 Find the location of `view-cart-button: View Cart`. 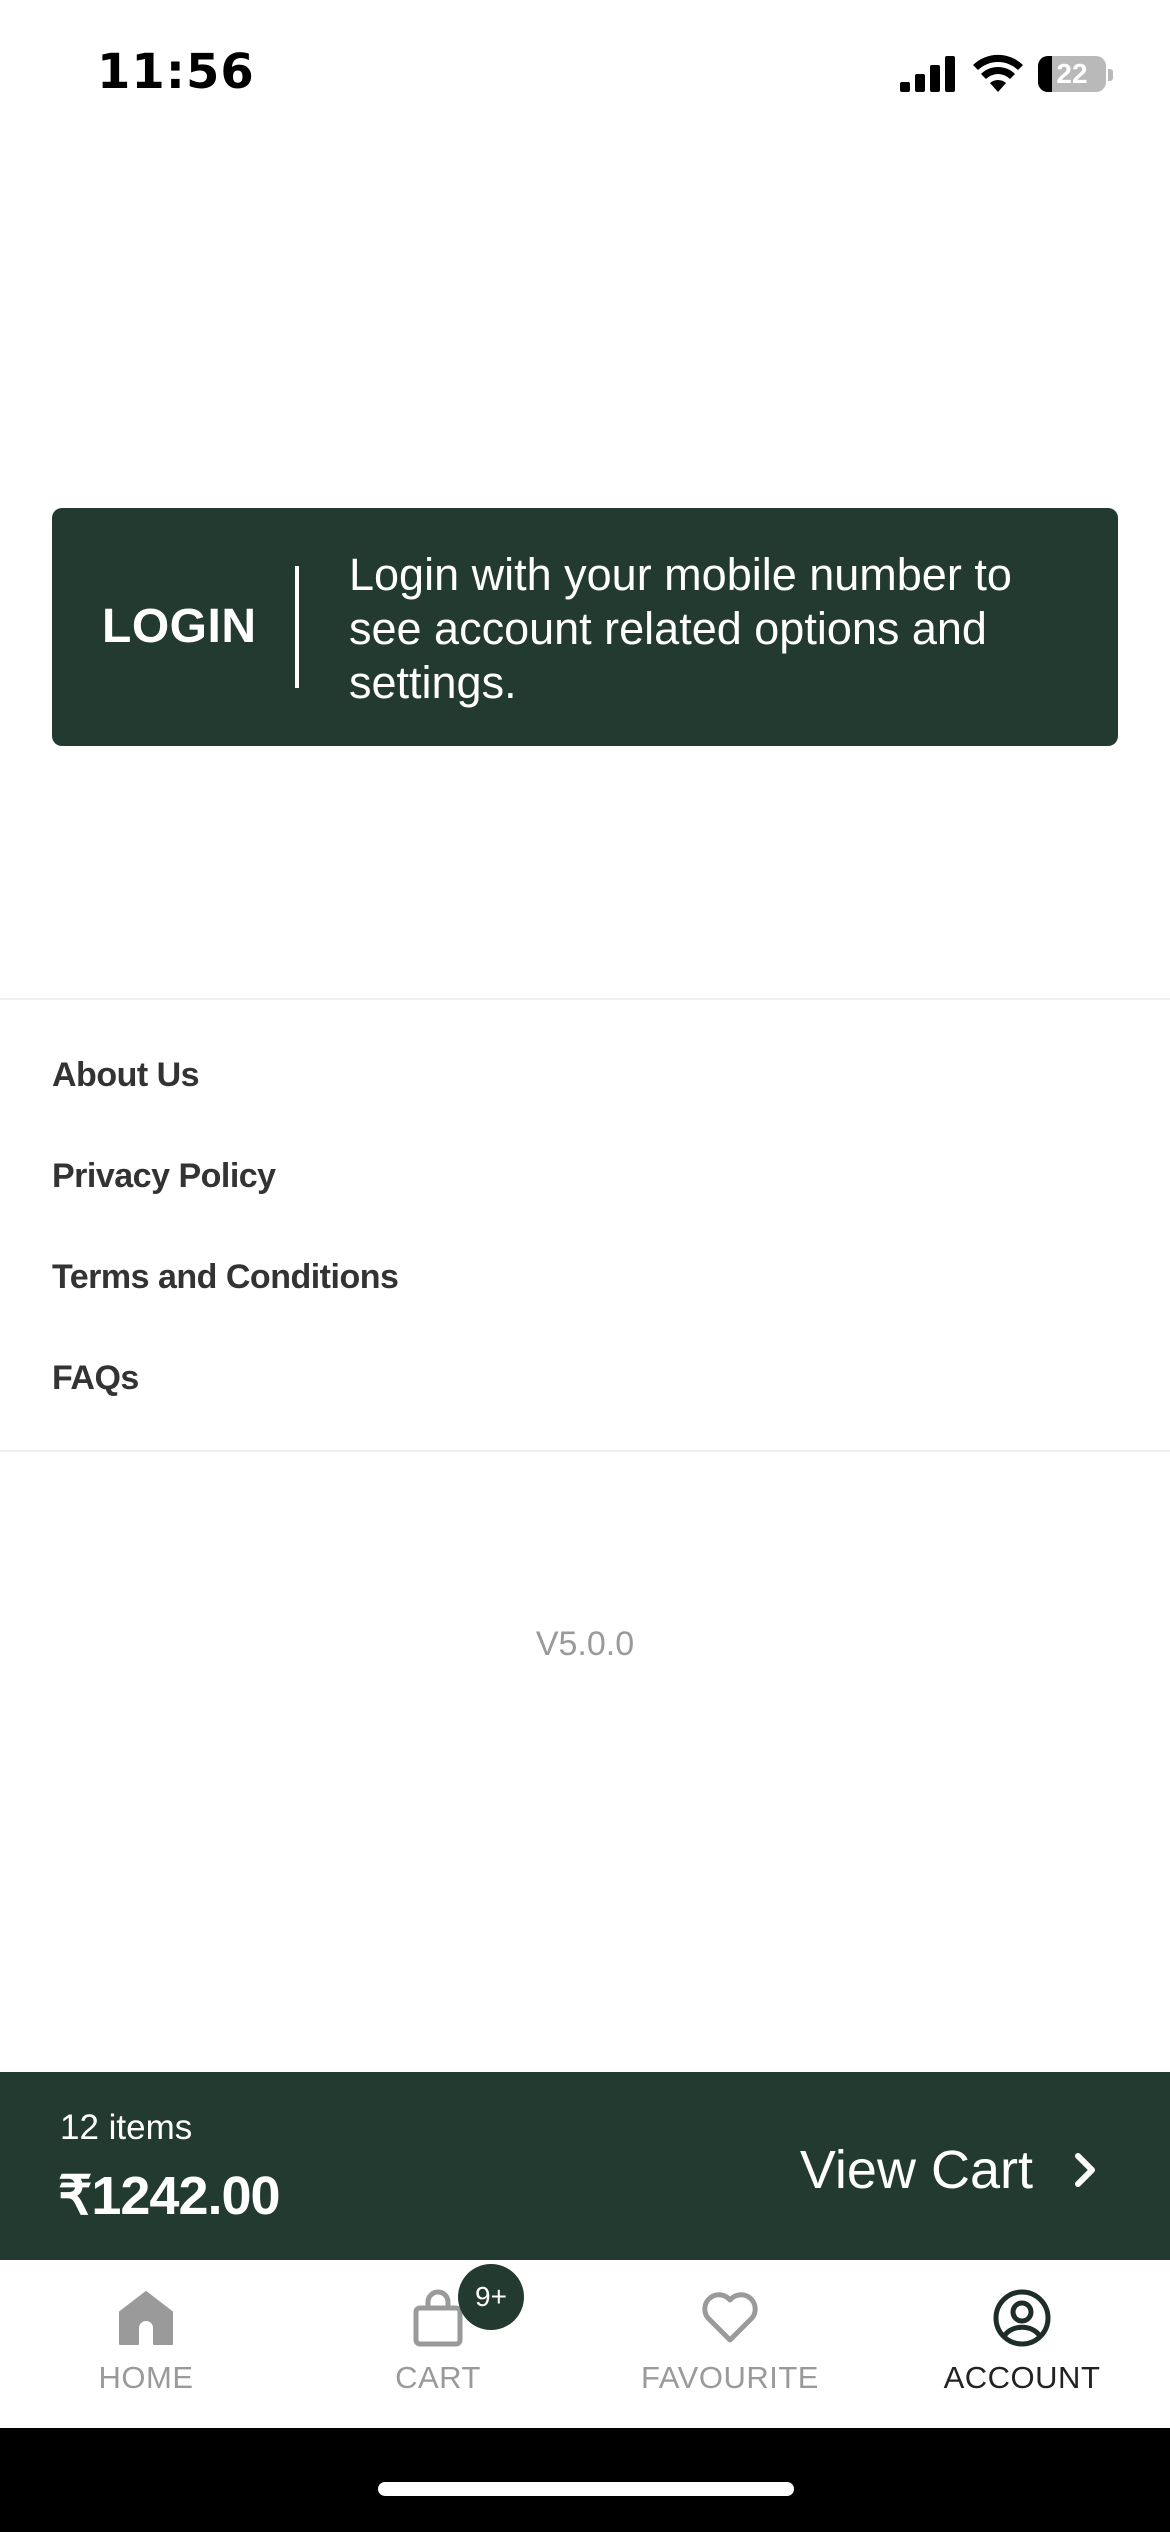

view-cart-button: View Cart is located at coordinates (950, 2166).